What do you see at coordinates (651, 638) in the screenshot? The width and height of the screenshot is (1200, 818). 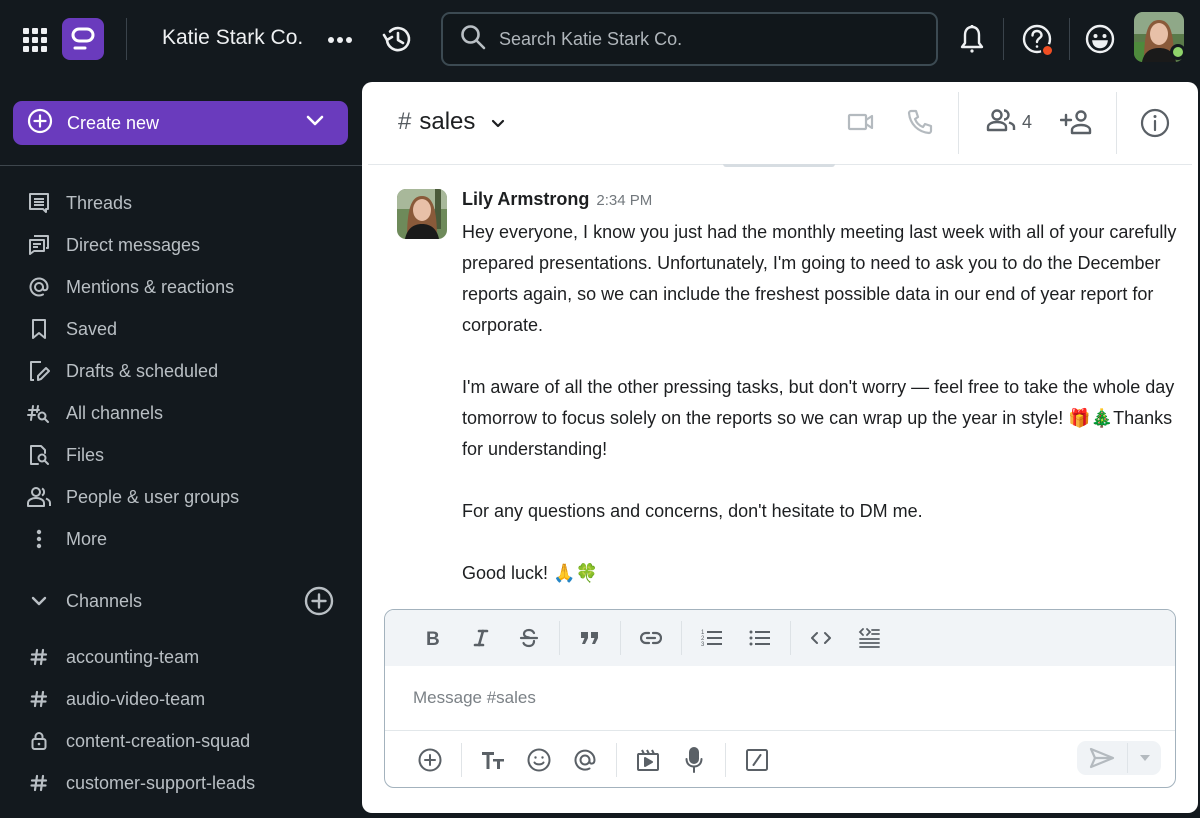 I see `link-button` at bounding box center [651, 638].